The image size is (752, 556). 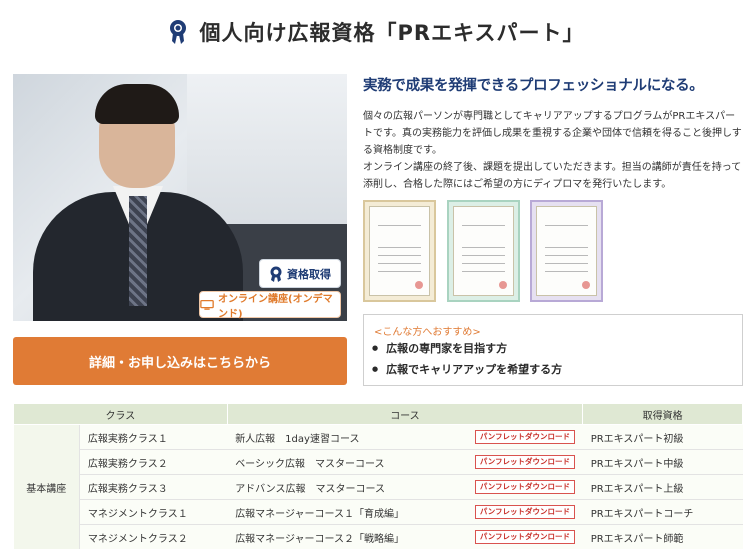 What do you see at coordinates (343, 462) in the screenshot?
I see `course-cell: ベーシック広報 マスターコース` at bounding box center [343, 462].